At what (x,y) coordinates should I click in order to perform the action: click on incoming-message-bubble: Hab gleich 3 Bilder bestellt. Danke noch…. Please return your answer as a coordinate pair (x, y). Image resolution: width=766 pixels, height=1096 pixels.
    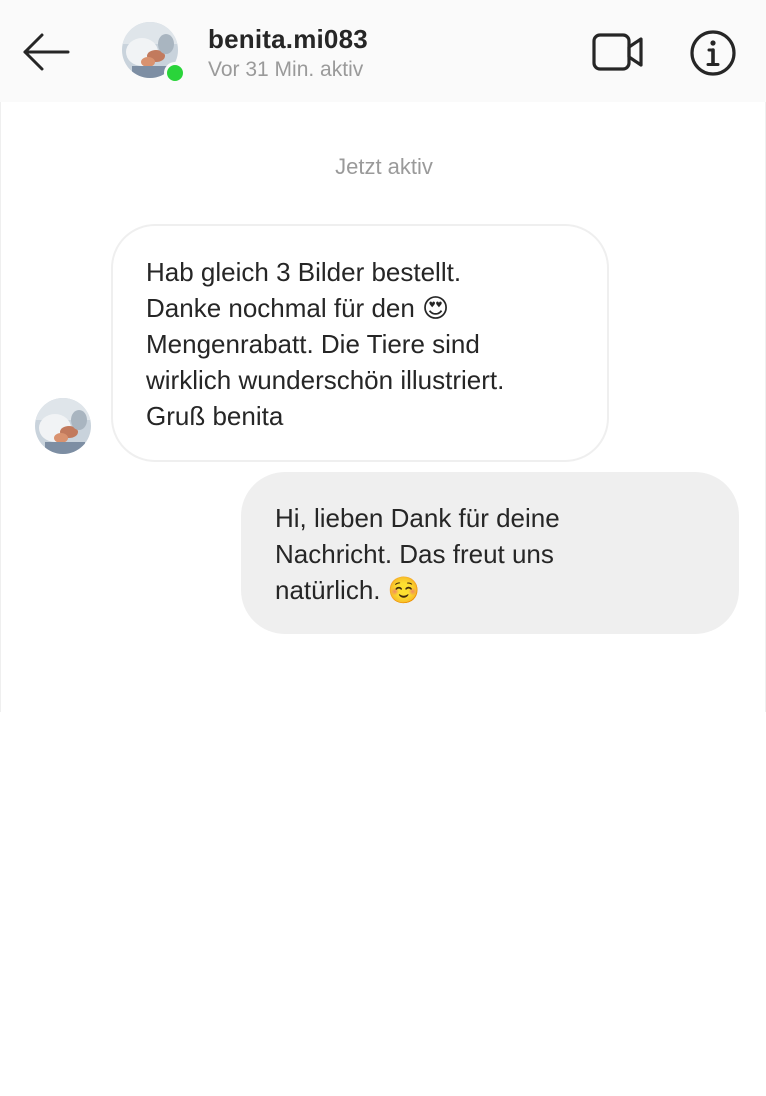
    Looking at the image, I should click on (360, 343).